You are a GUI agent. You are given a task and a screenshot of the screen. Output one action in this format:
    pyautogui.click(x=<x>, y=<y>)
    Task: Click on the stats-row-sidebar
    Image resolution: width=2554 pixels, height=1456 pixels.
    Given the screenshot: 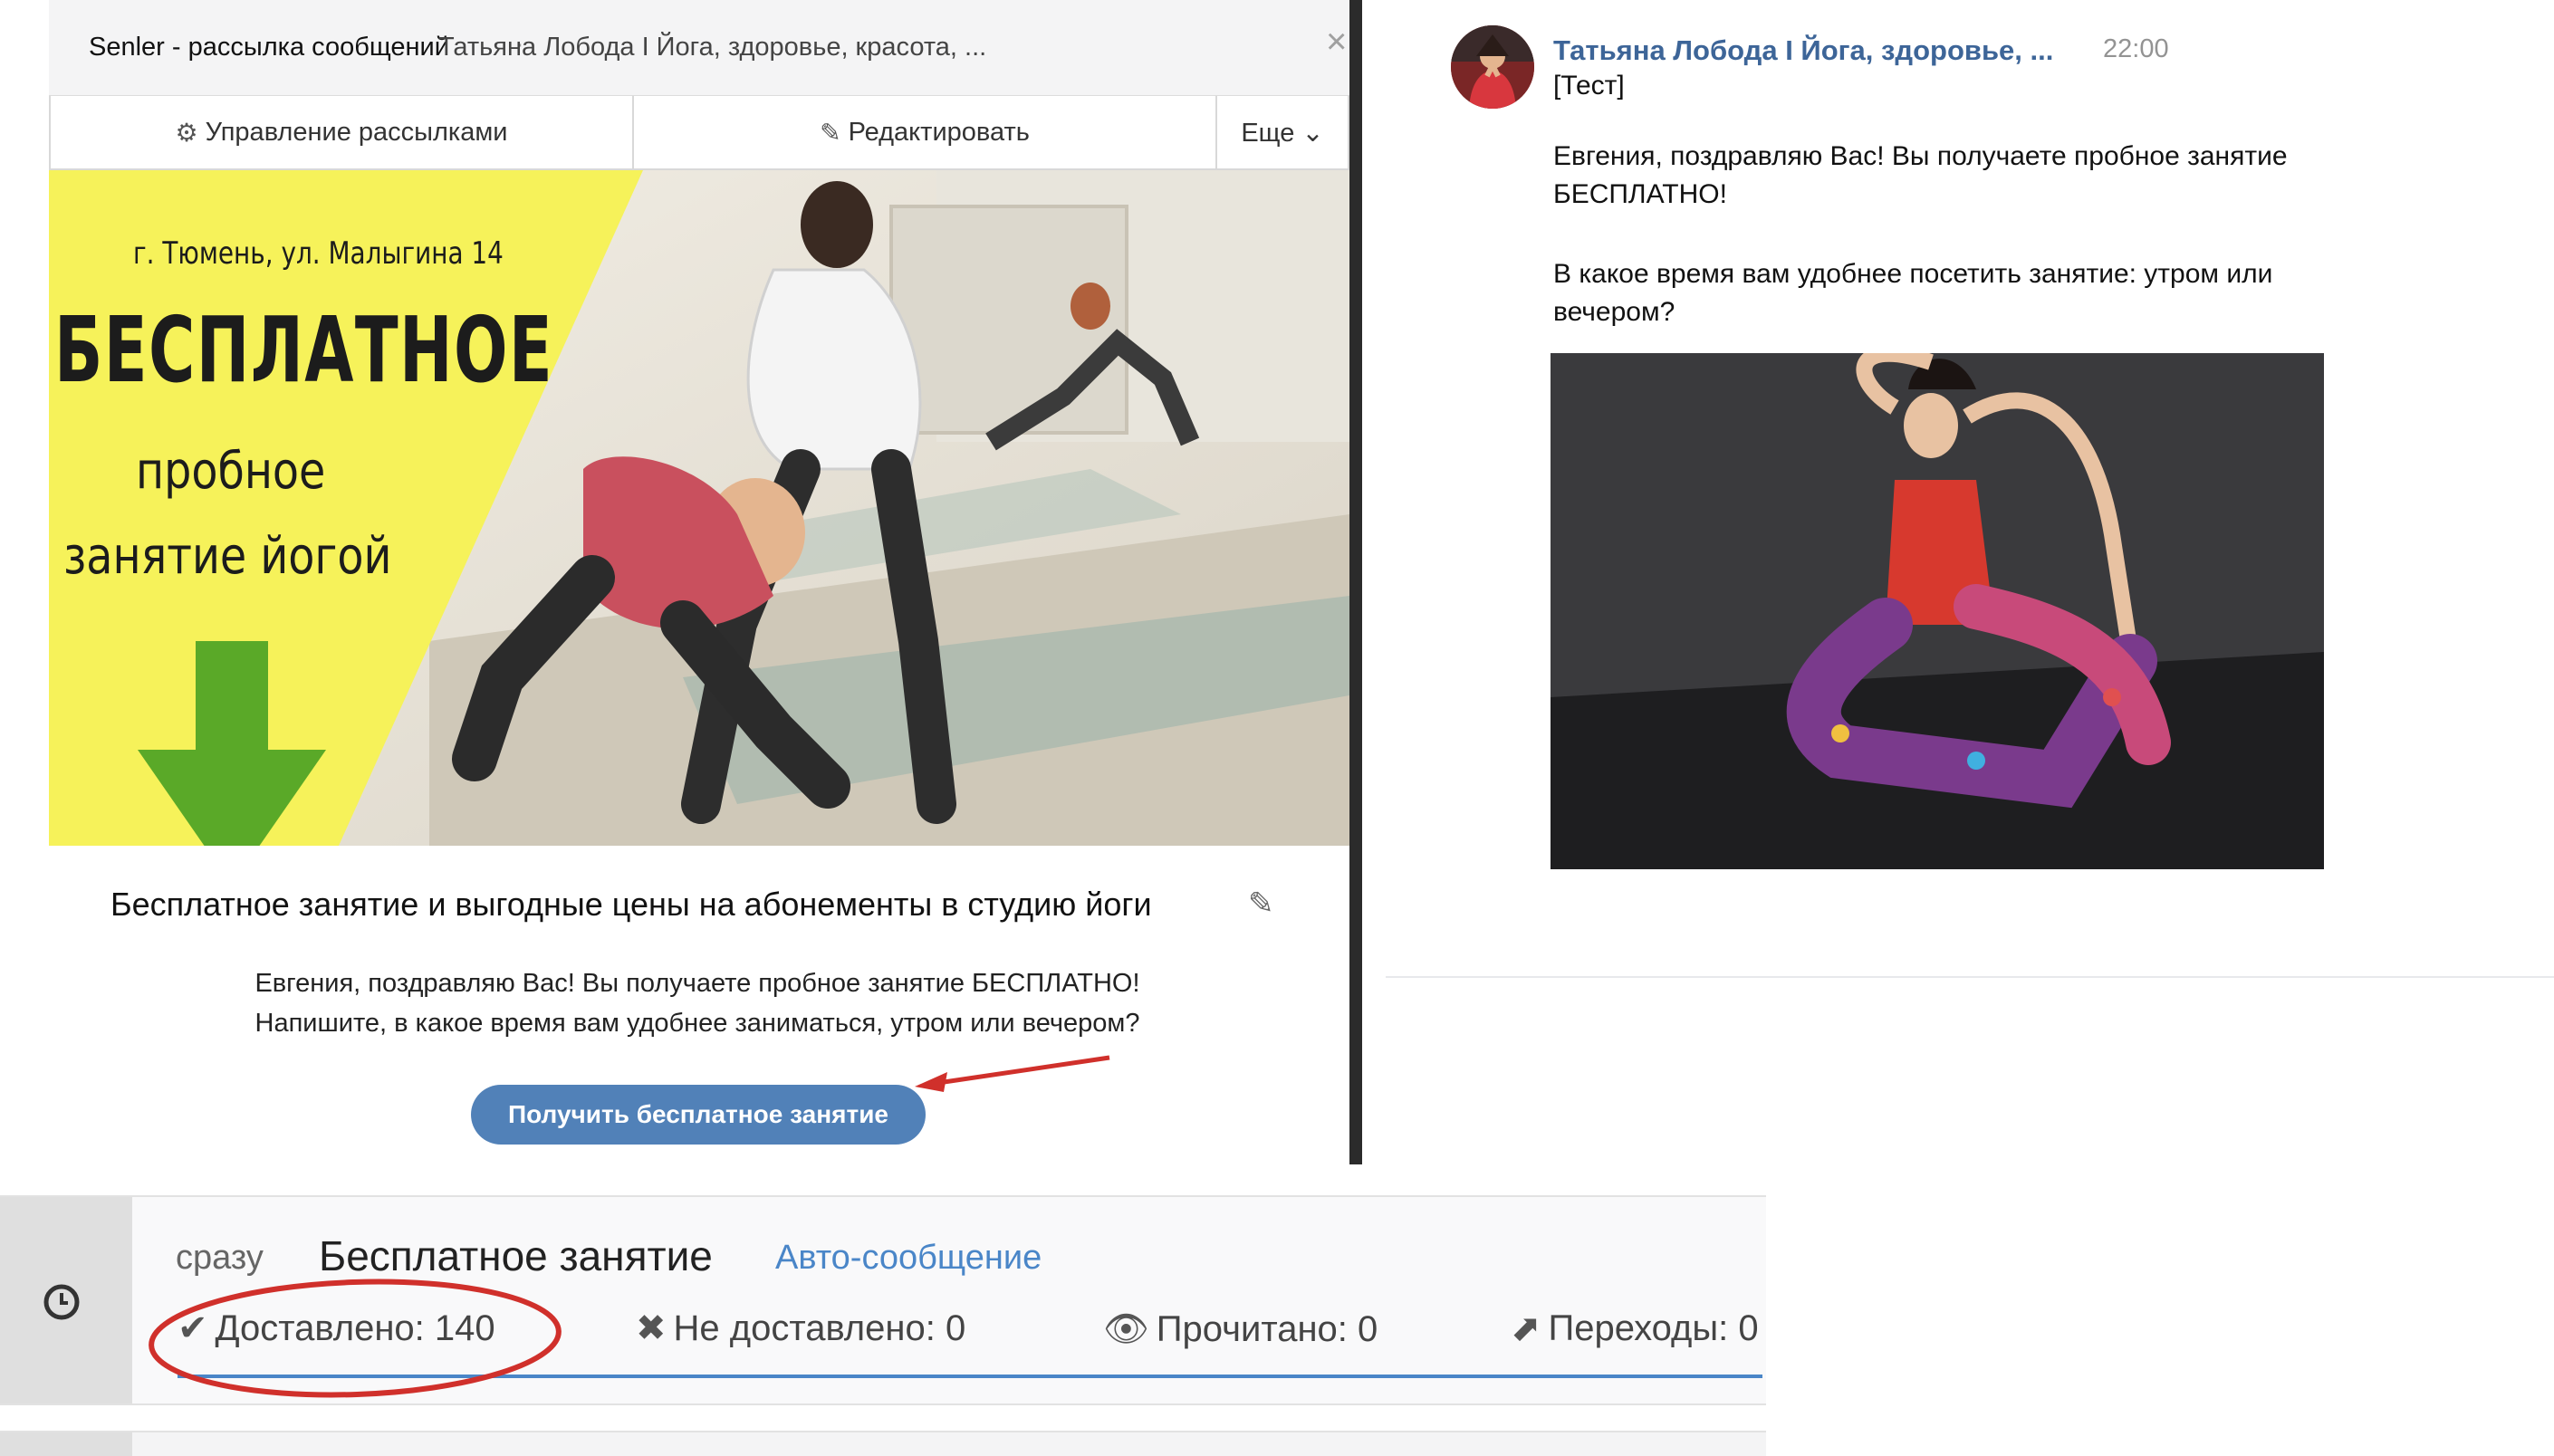 What is the action you would take?
    pyautogui.click(x=66, y=1300)
    